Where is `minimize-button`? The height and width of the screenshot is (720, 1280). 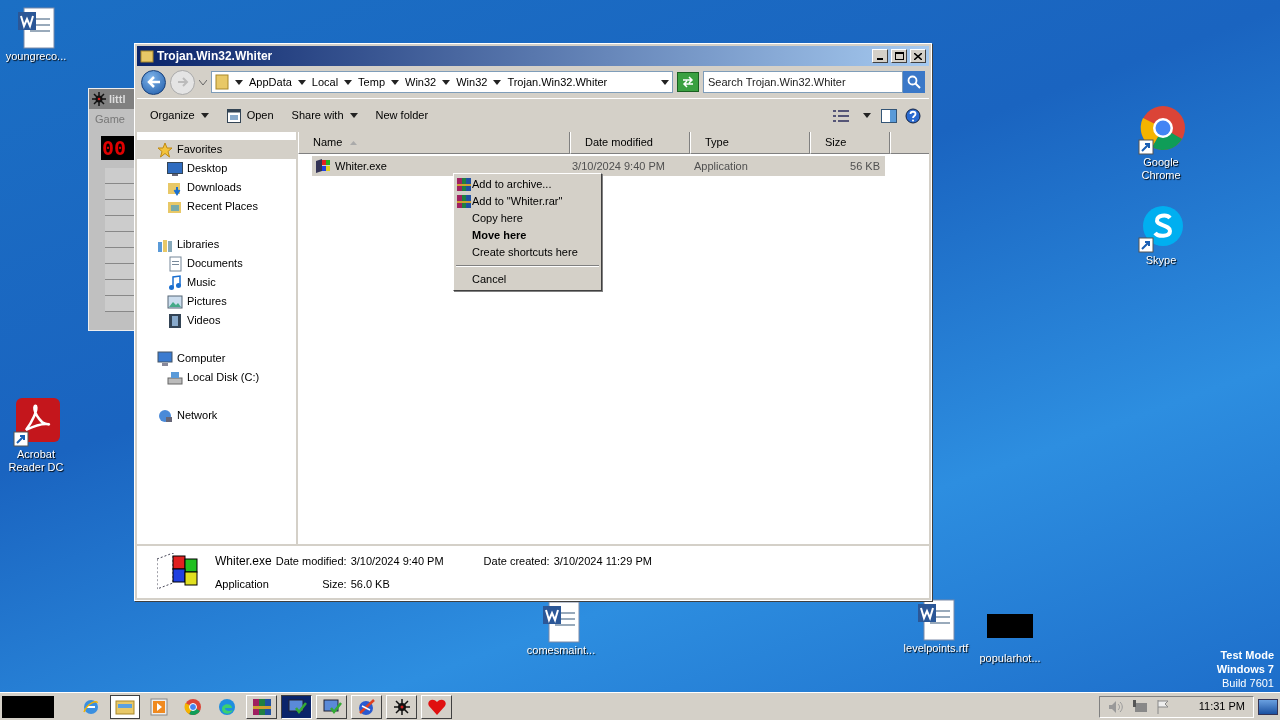 minimize-button is located at coordinates (880, 56).